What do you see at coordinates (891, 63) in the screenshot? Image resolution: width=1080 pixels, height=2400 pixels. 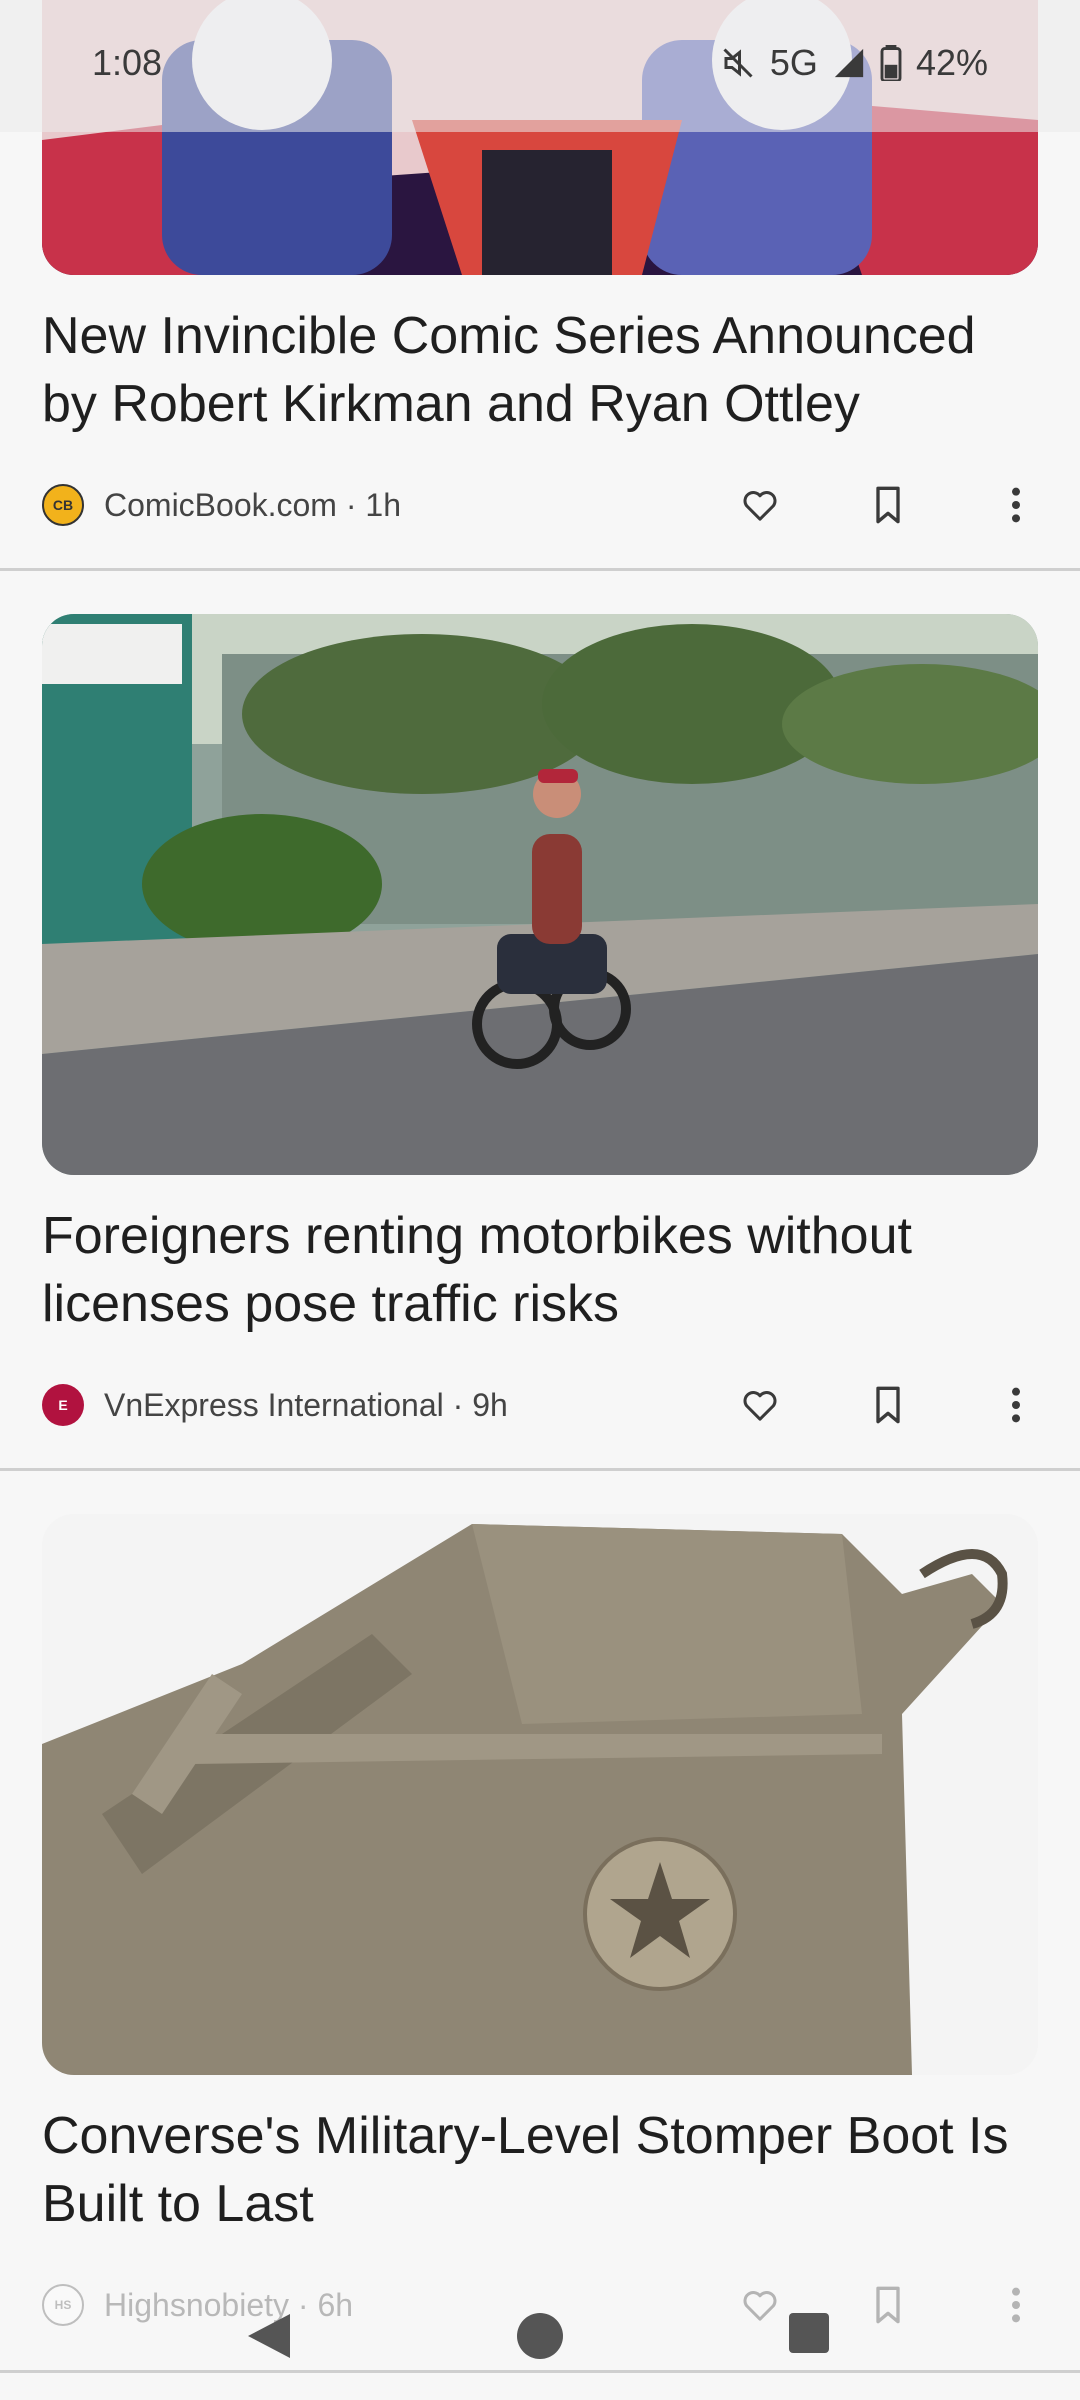 I see `battery-icon` at bounding box center [891, 63].